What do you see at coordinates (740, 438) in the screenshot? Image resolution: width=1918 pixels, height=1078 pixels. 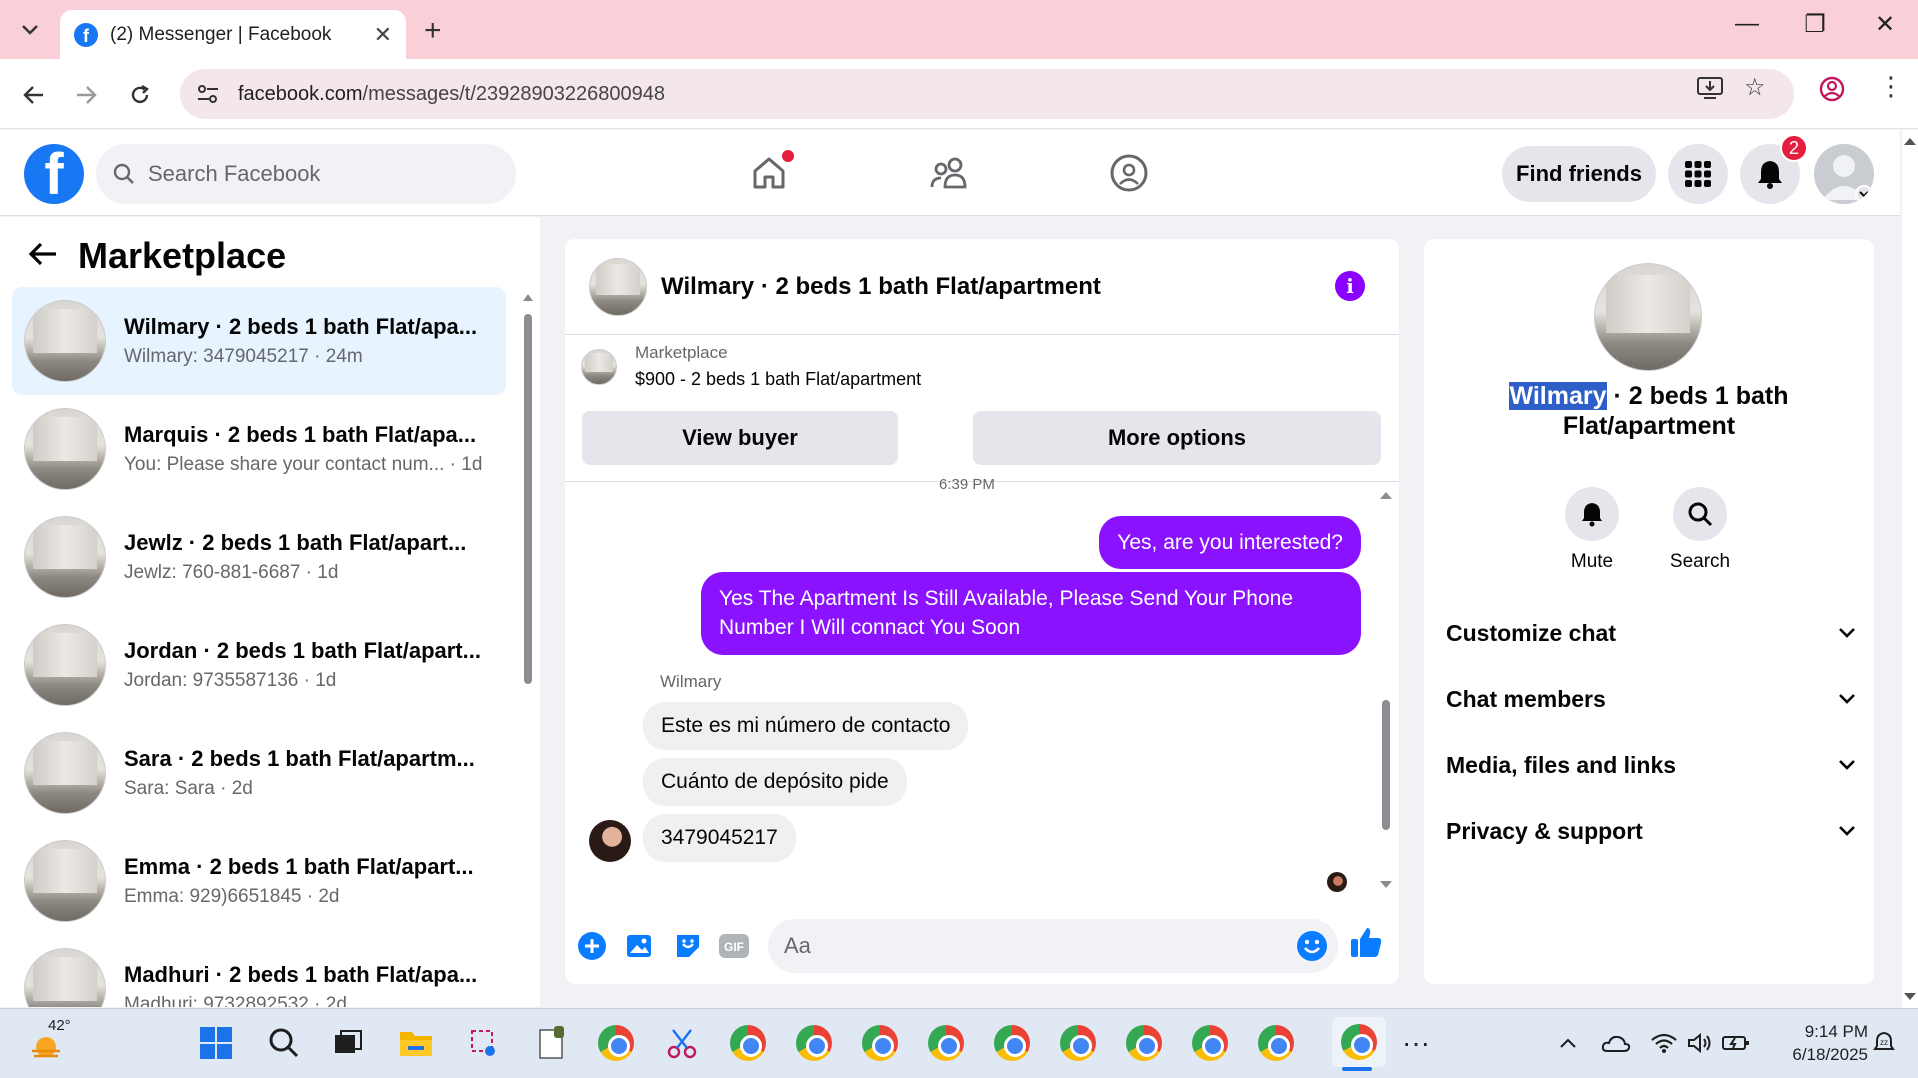 I see `view-buyer-button: View buyer` at bounding box center [740, 438].